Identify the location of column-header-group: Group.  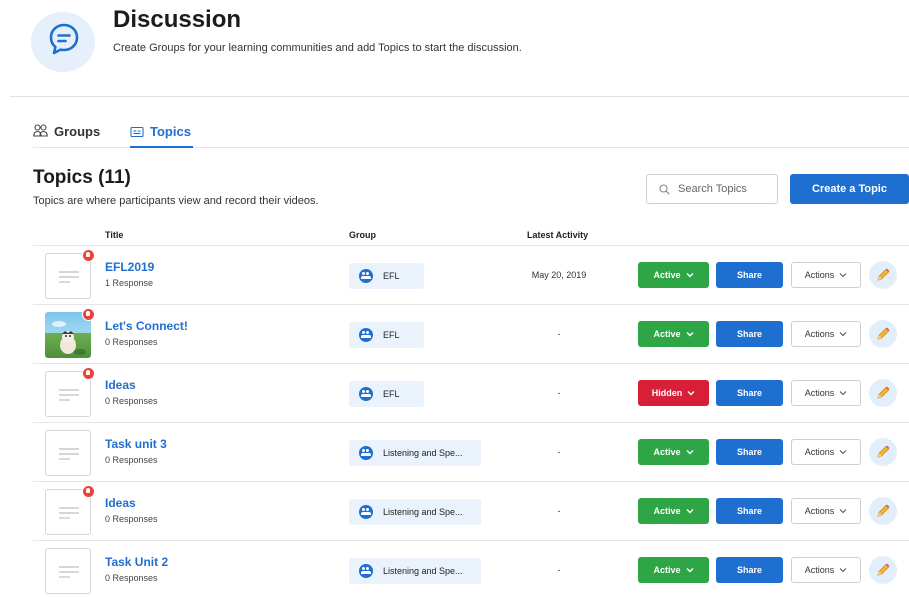
(362, 235).